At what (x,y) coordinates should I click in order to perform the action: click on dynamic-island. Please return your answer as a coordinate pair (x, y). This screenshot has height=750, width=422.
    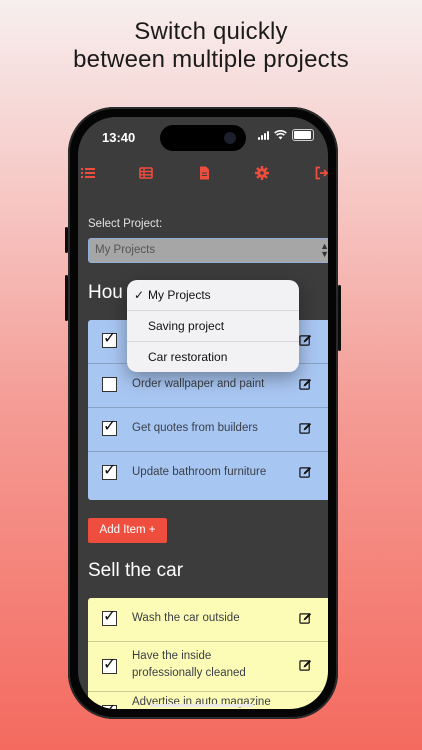
    Looking at the image, I should click on (203, 138).